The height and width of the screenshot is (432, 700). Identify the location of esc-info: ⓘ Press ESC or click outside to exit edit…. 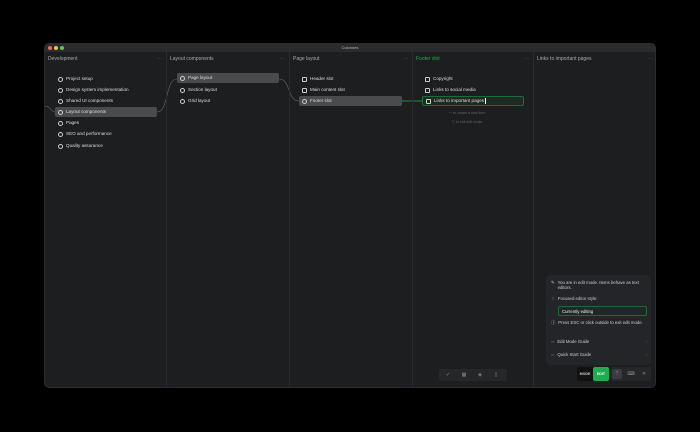
(599, 323).